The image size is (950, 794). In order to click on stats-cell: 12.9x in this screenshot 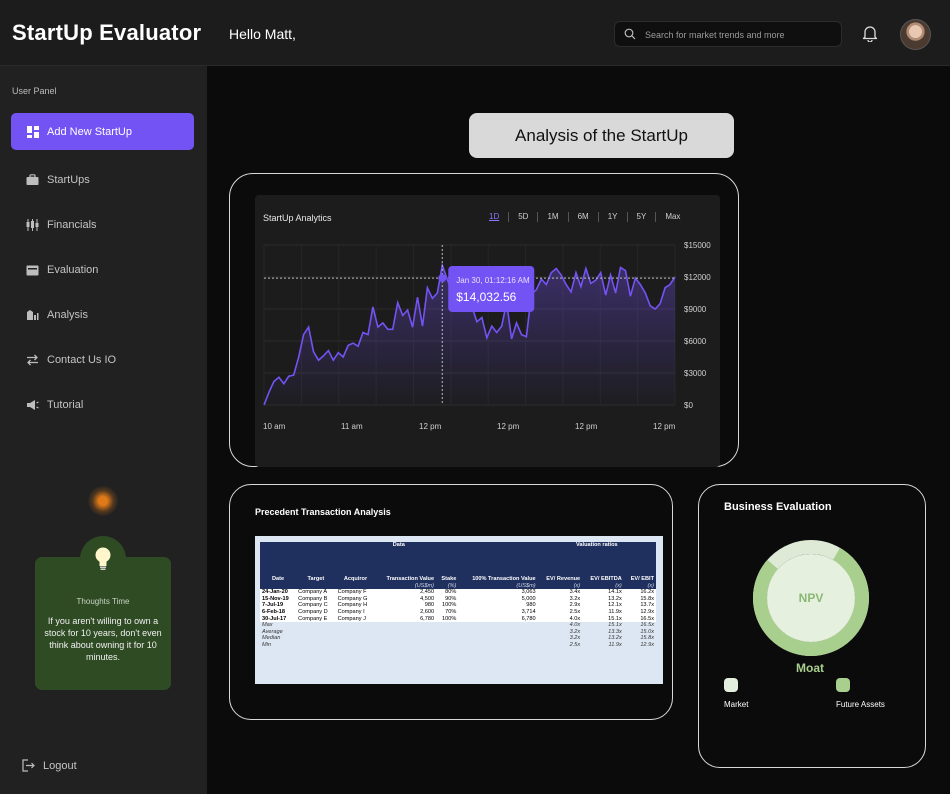, I will do `click(647, 644)`.